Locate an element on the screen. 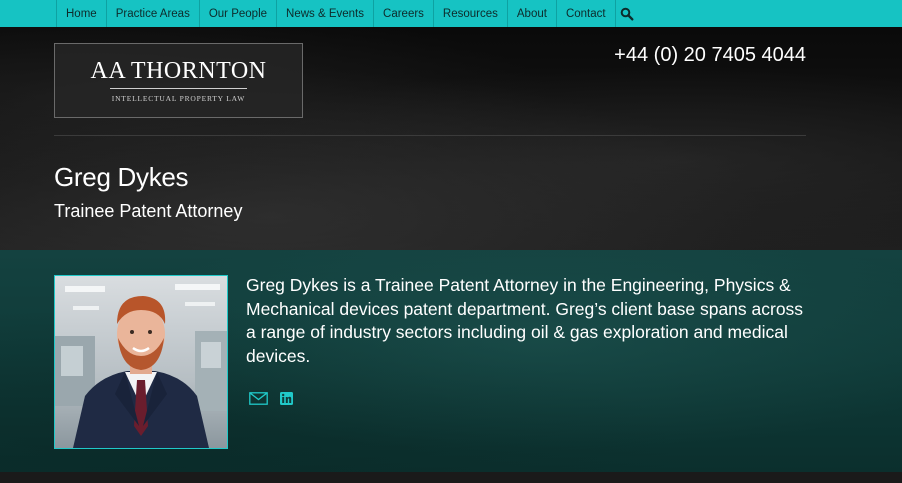 The height and width of the screenshot is (483, 902). phone-number: +44 (0) 20 7405 4044 is located at coordinates (710, 55).